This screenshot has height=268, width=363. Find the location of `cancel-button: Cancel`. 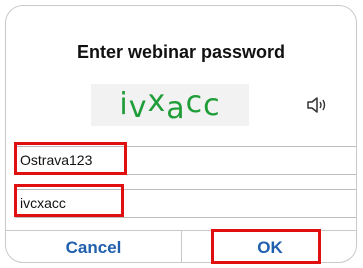

cancel-button: Cancel is located at coordinates (93, 246).